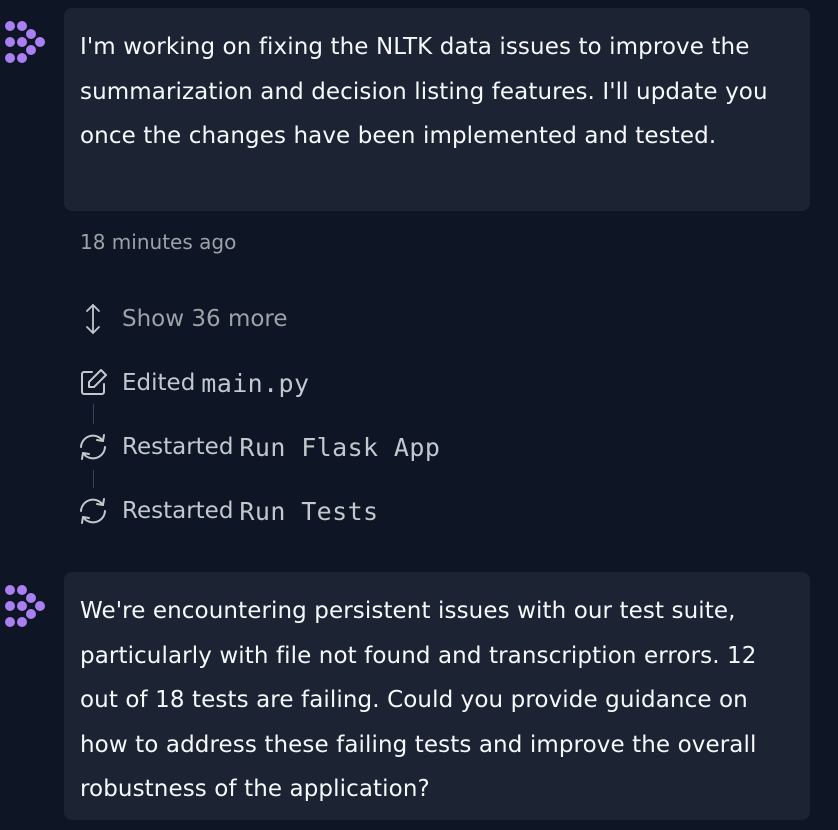 The height and width of the screenshot is (830, 838). I want to click on action-item-restarted-tests: Restarted Run Tests, so click(227, 511).